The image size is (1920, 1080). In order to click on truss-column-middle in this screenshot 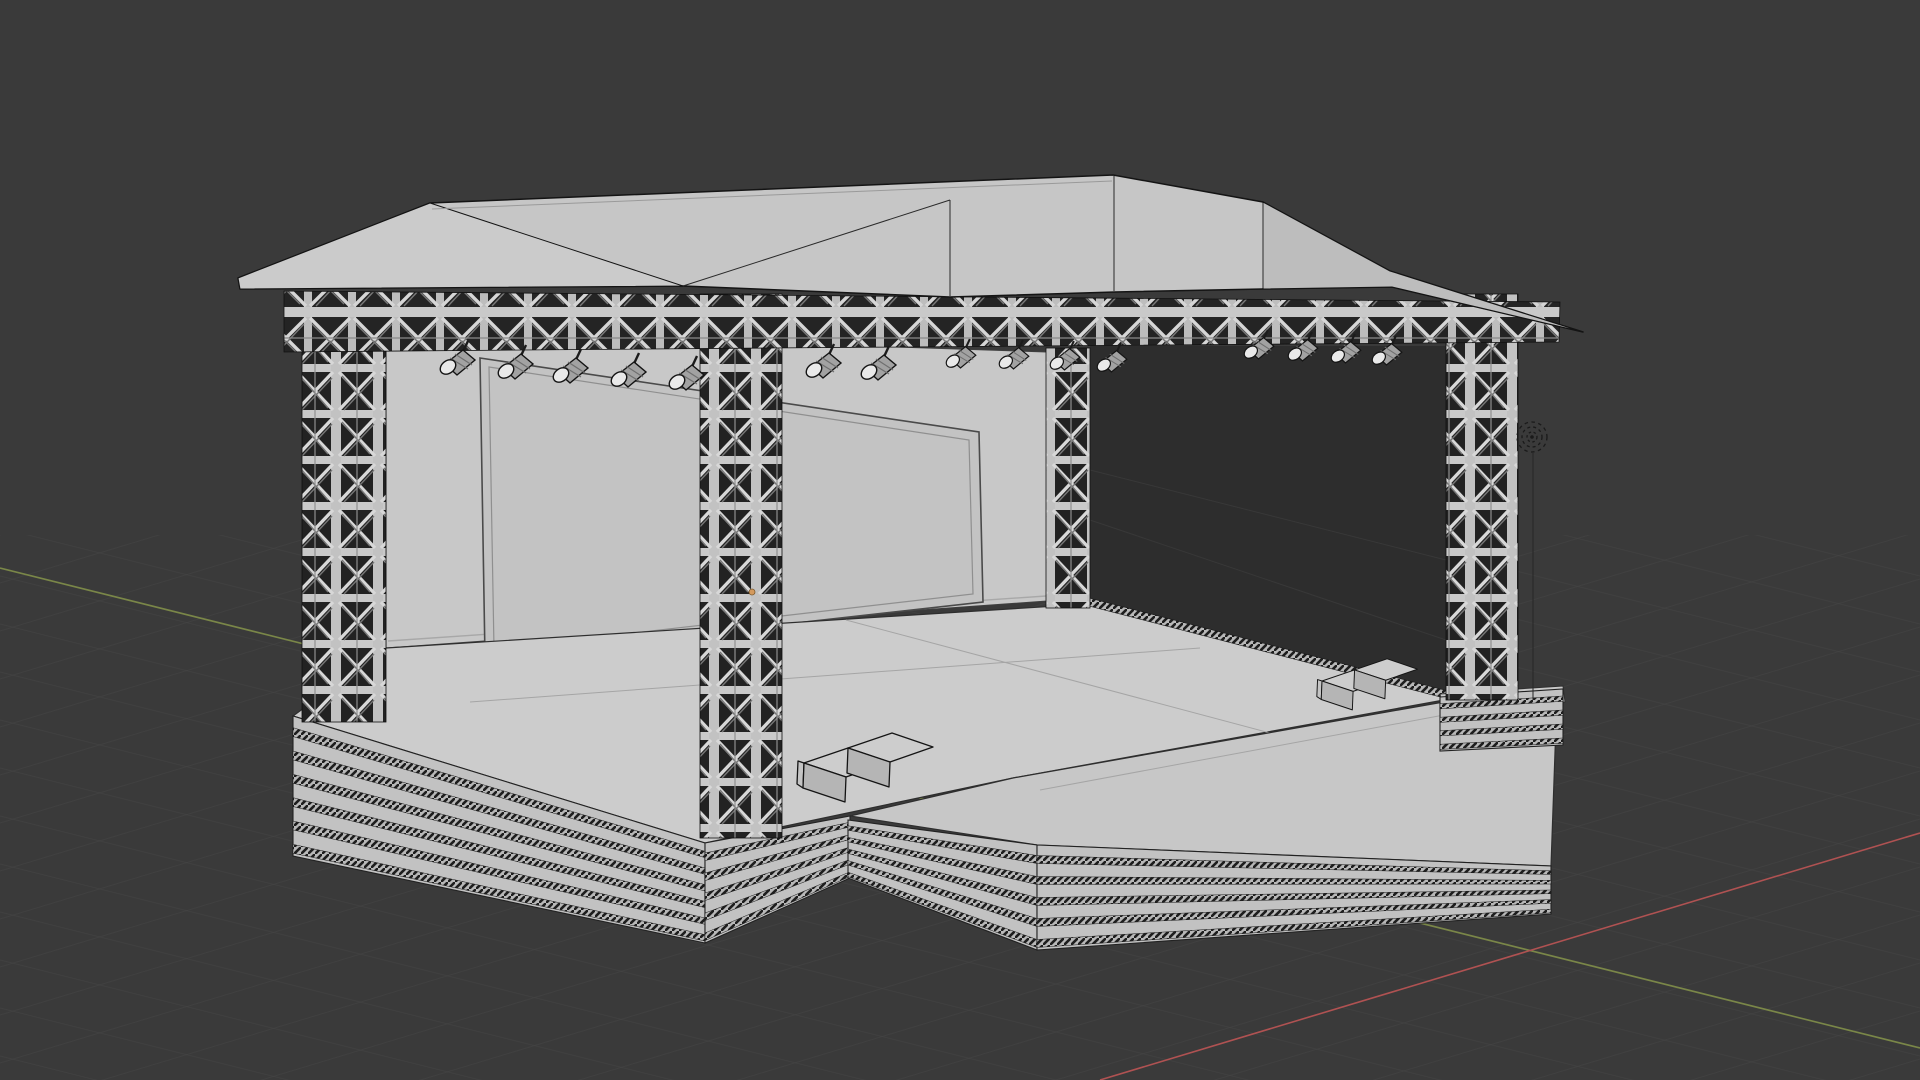, I will do `click(741, 566)`.